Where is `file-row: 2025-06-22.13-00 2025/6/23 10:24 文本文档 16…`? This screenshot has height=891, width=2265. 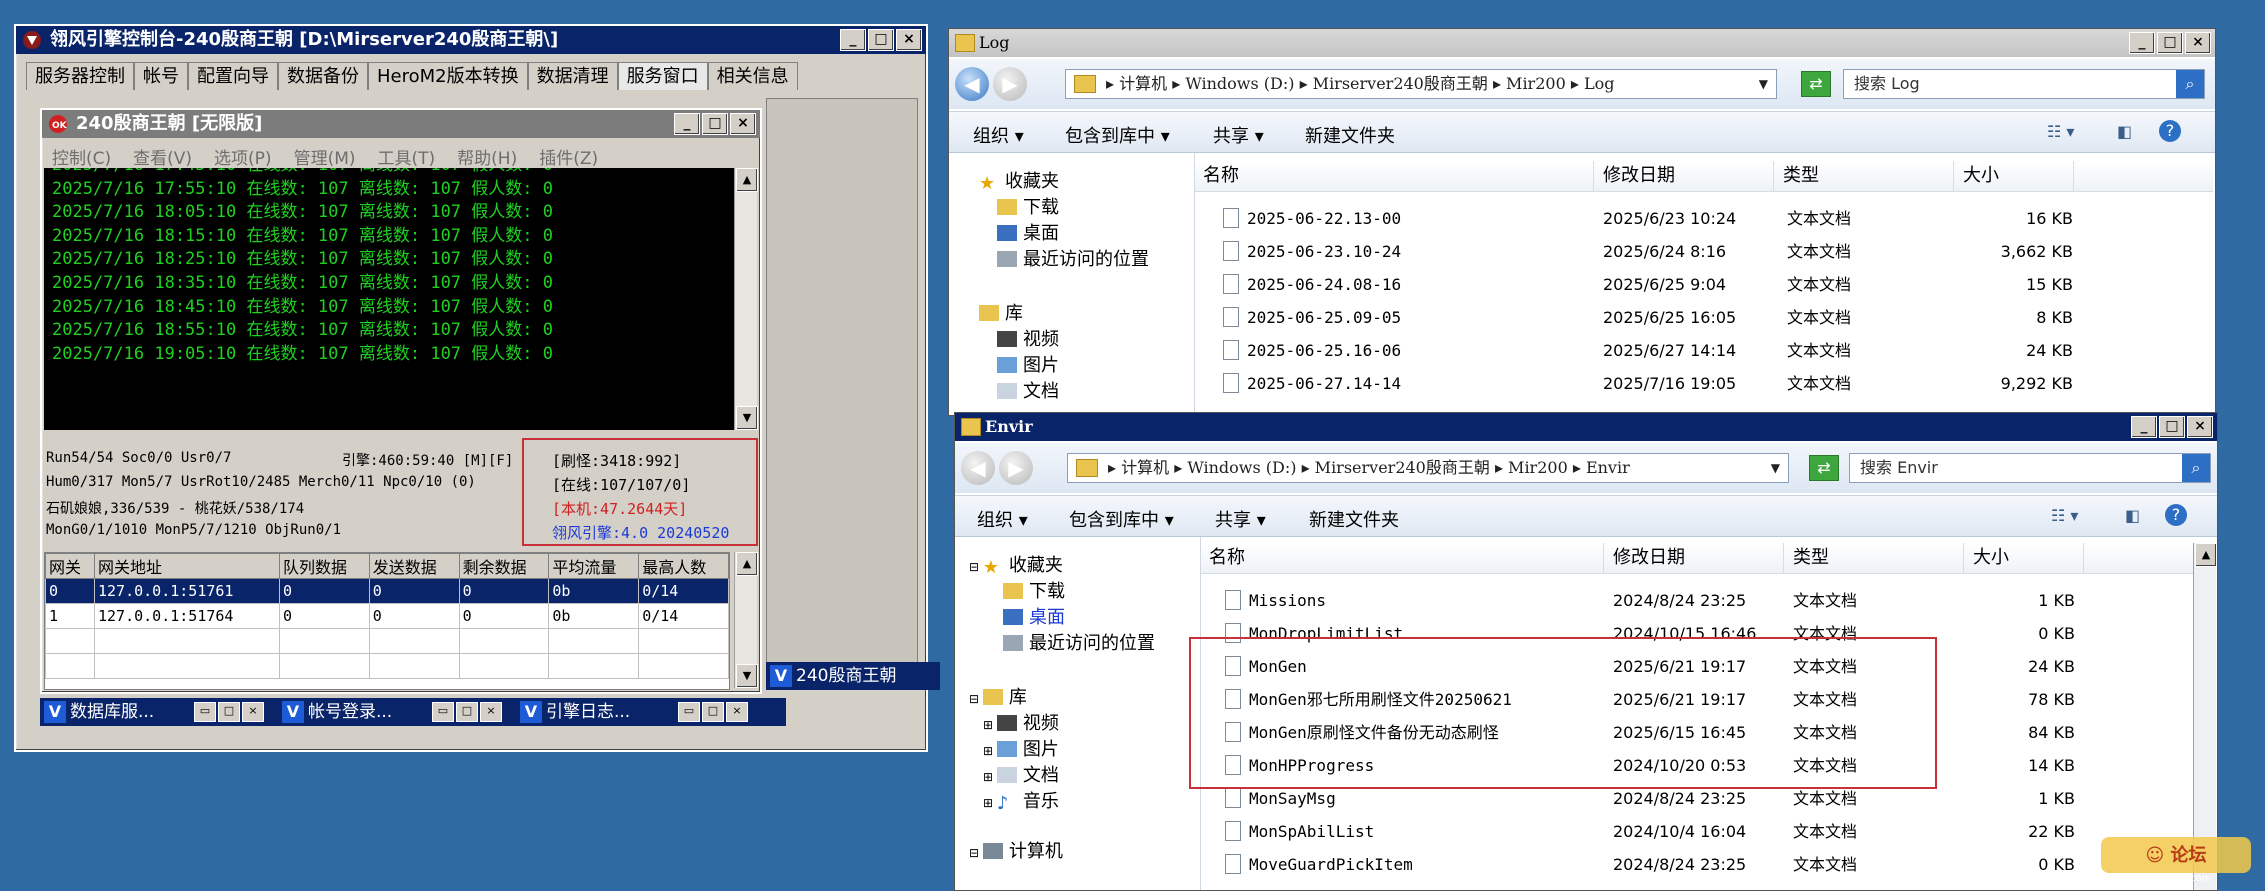
file-row: 2025-06-22.13-00 2025/6/23 10:24 文本文档 16… is located at coordinates (1703, 219).